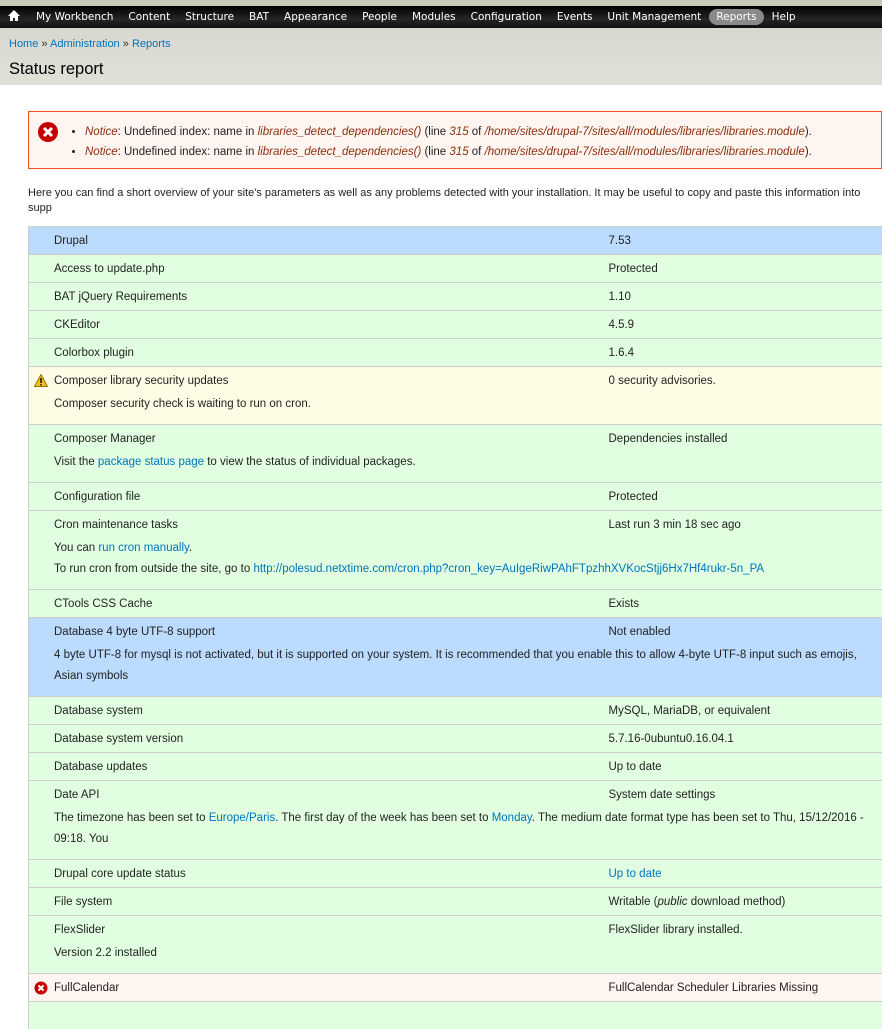  Describe the element at coordinates (109, 269) in the screenshot. I see `status-title-text: Access to update.php` at that location.